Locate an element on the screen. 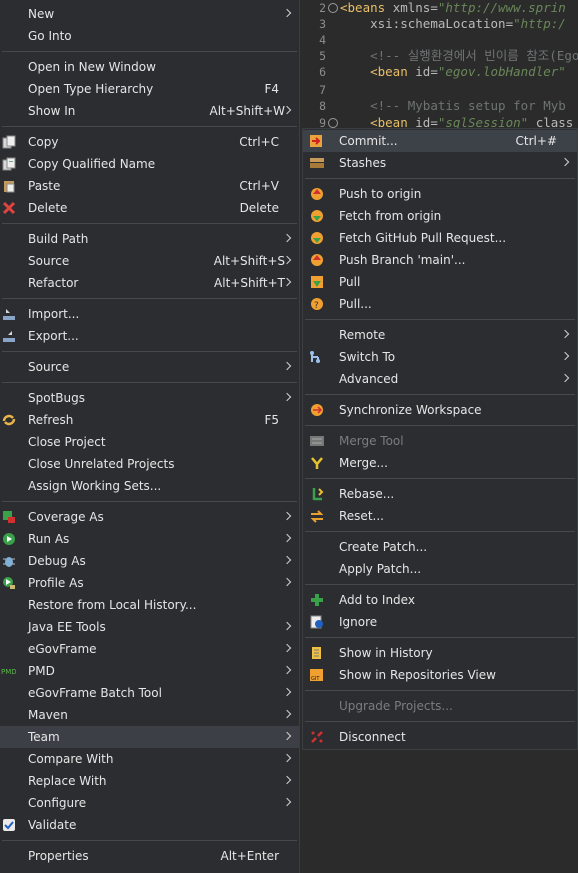  menu-item-label: Delete is located at coordinates (48, 208).